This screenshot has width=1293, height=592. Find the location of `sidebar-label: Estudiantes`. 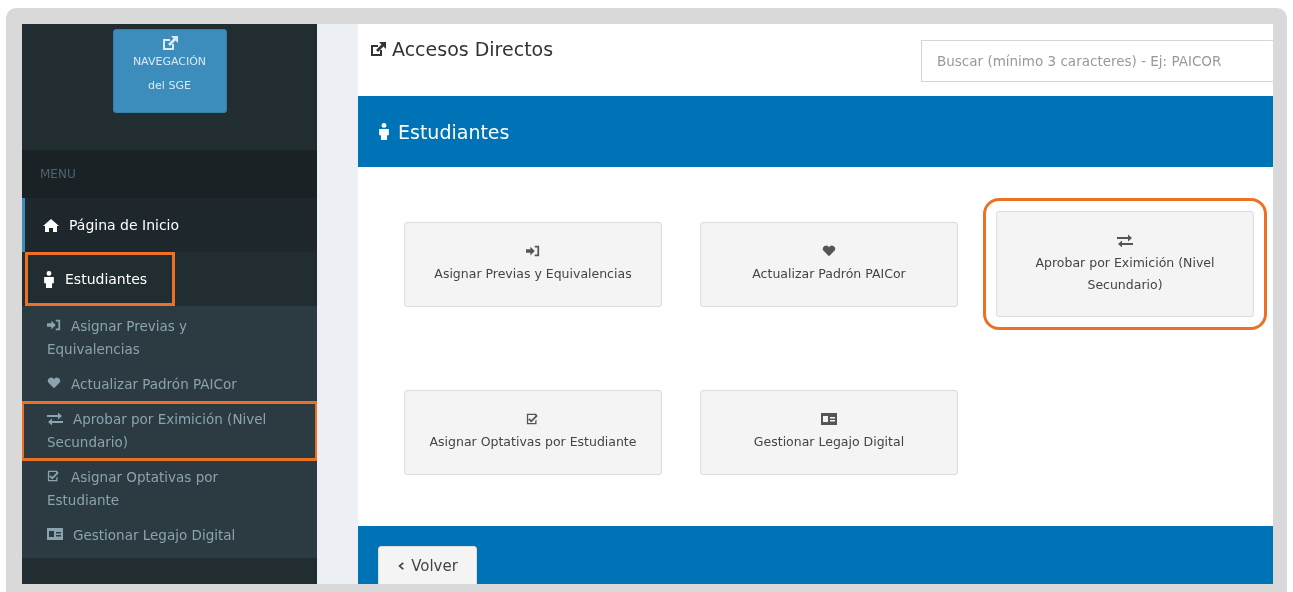

sidebar-label: Estudiantes is located at coordinates (106, 279).